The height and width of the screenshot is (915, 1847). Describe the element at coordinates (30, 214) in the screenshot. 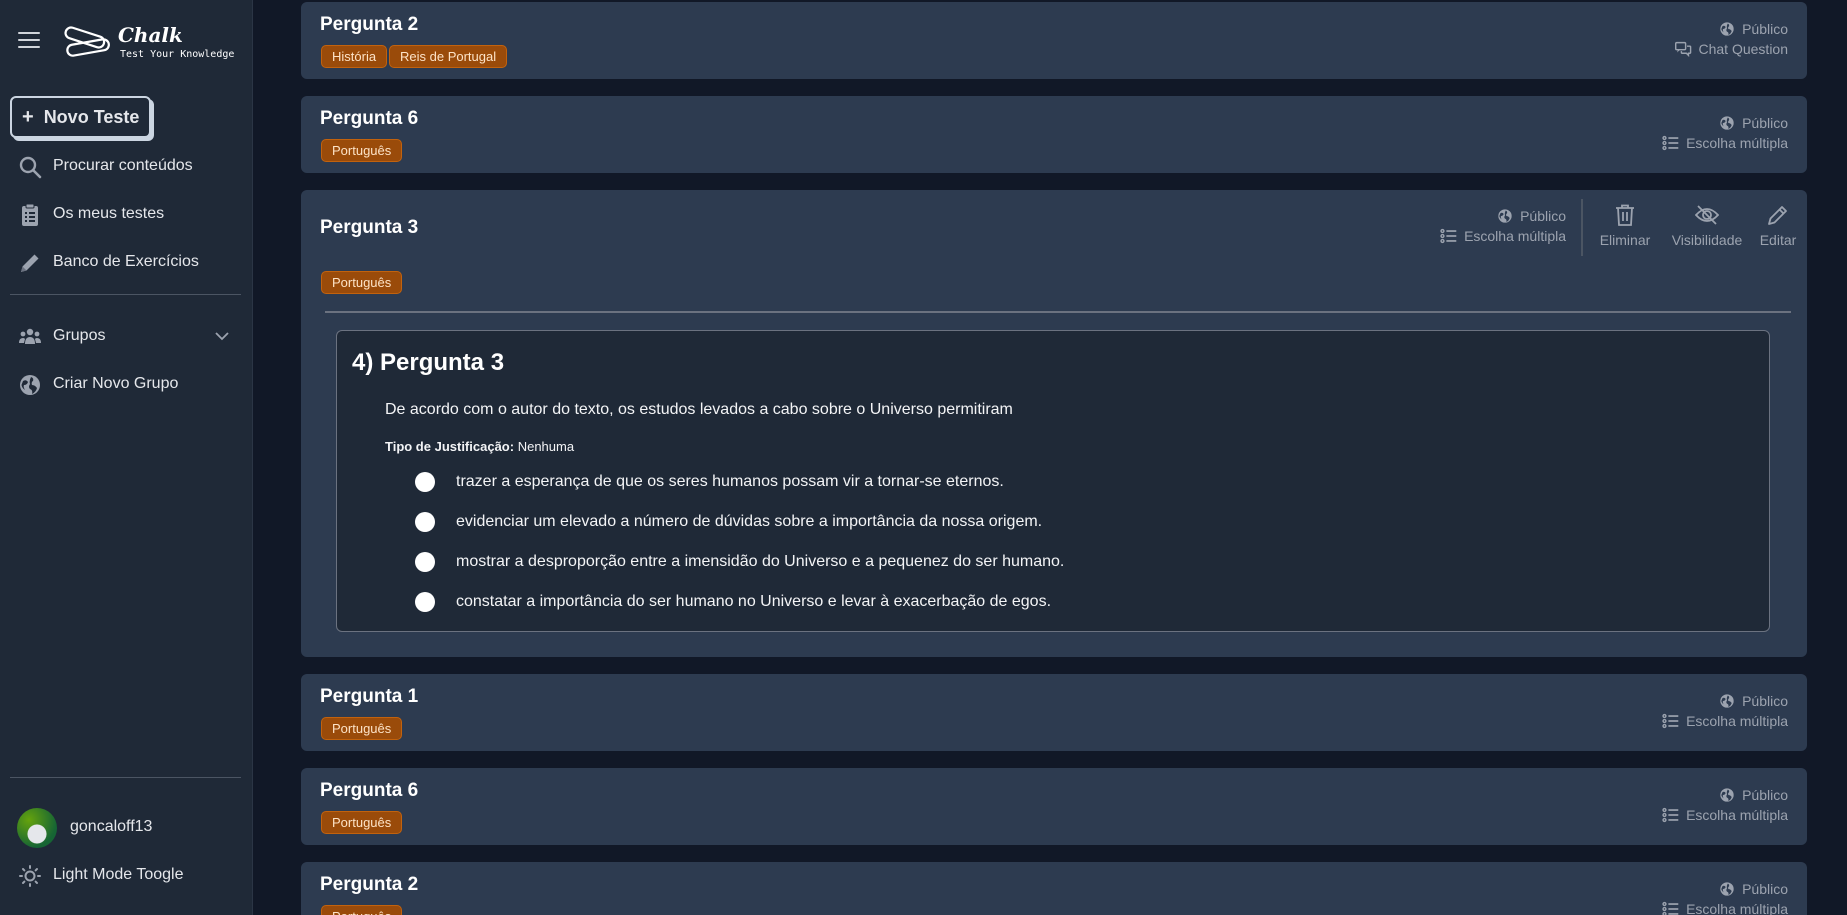

I see `clipboard-icon` at that location.